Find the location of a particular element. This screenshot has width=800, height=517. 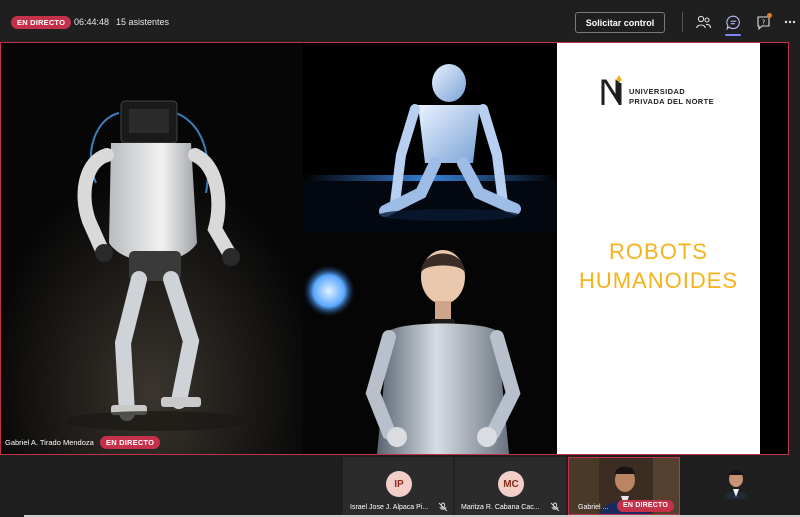

sprinter-robot-image is located at coordinates (430, 138).